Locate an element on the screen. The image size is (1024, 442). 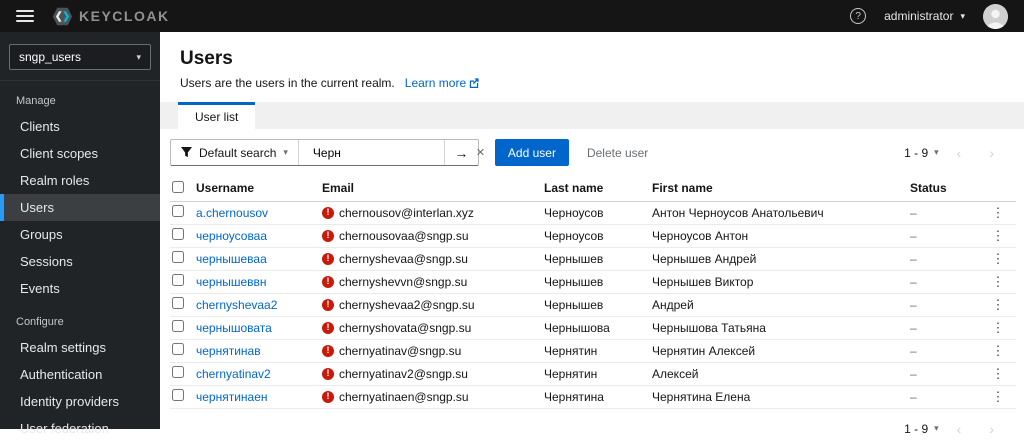
last-name-cell: Чернышова is located at coordinates (598, 328).